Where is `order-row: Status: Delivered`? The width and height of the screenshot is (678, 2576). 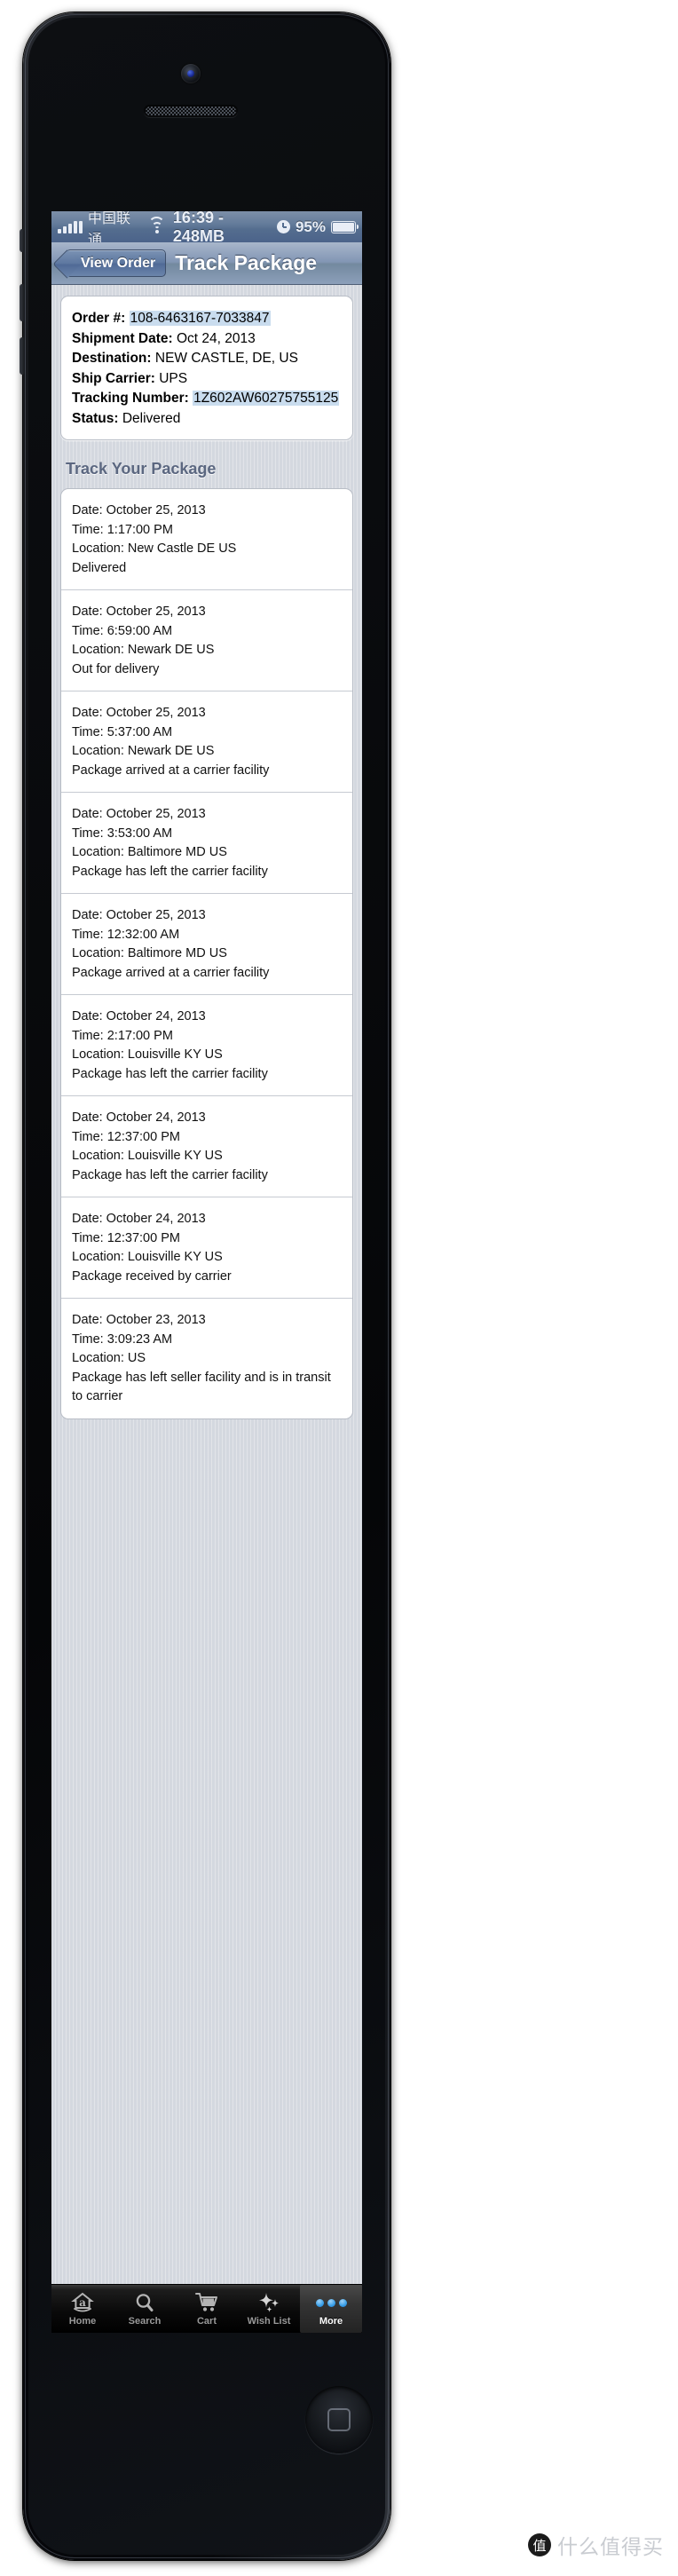
order-row: Status: Delivered is located at coordinates (207, 419).